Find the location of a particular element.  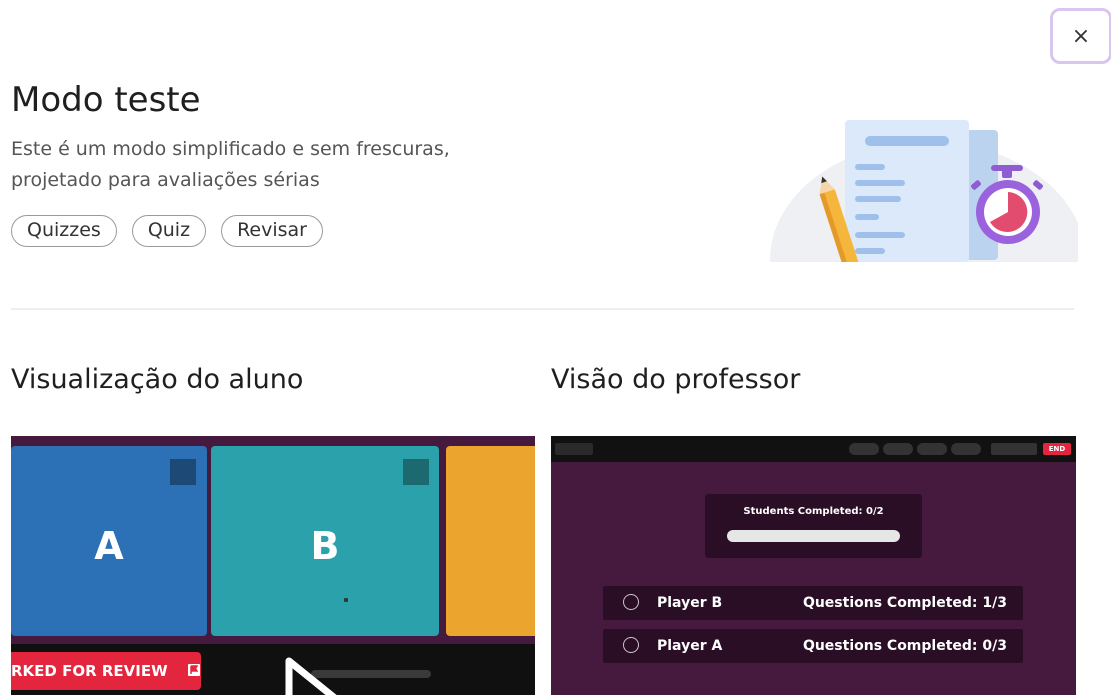

player-name: Player A is located at coordinates (690, 646).